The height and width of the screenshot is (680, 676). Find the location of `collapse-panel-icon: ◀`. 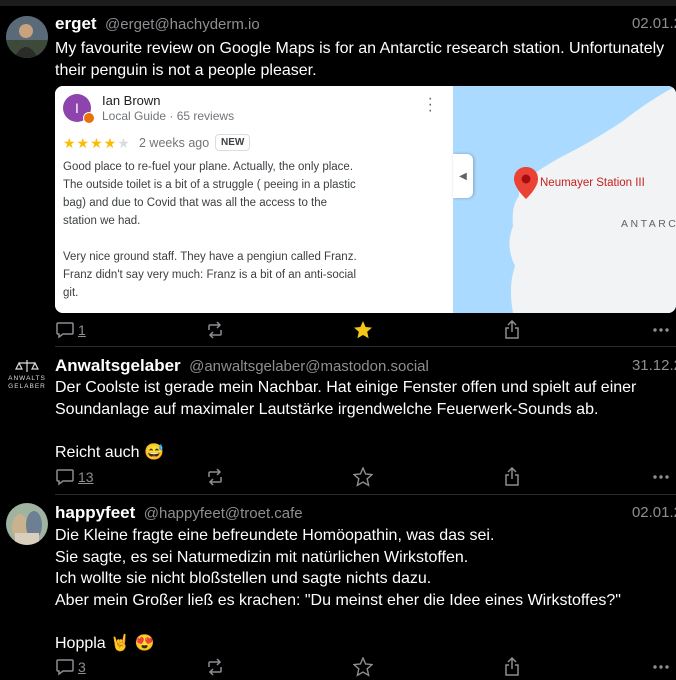

collapse-panel-icon: ◀ is located at coordinates (463, 176).